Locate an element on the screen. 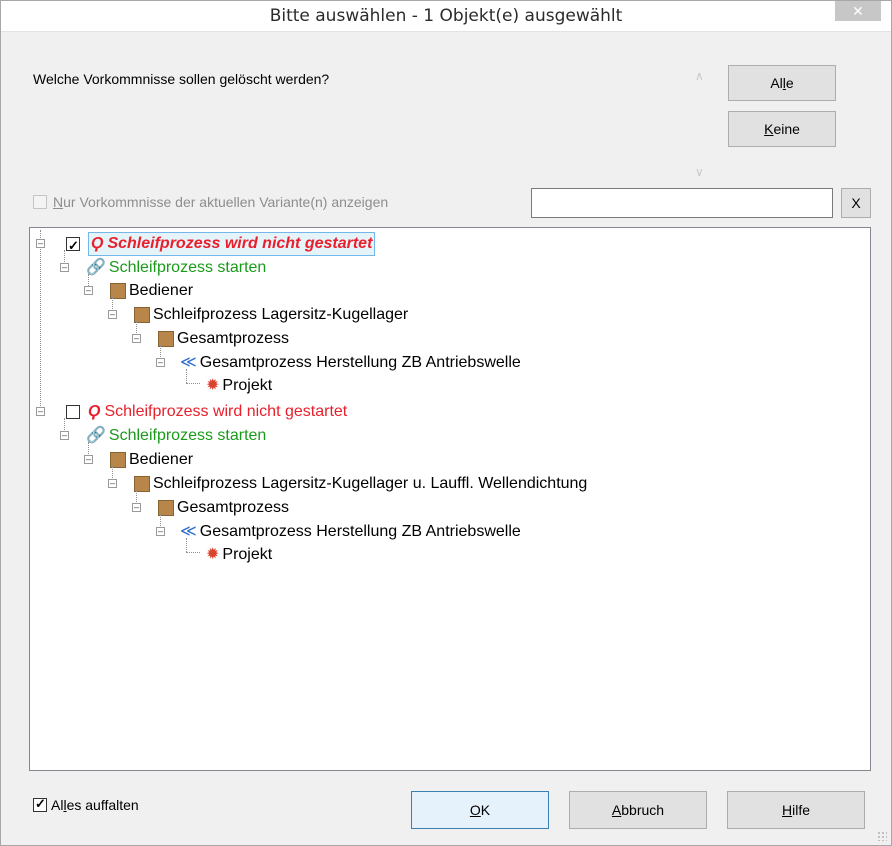 Image resolution: width=892 pixels, height=846 pixels. close-button: ✕ is located at coordinates (858, 11).